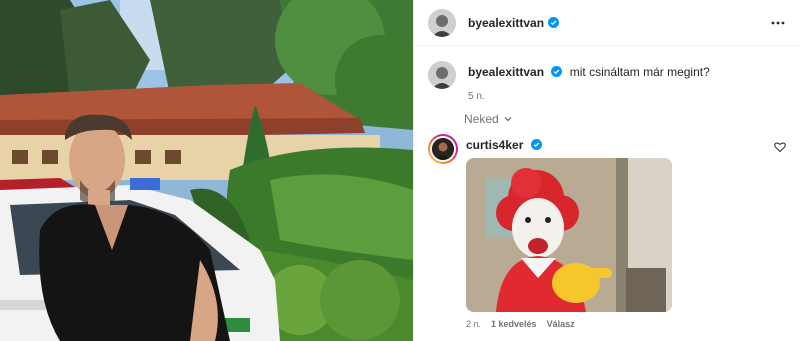  What do you see at coordinates (780, 147) in the screenshot?
I see `heart-icon` at bounding box center [780, 147].